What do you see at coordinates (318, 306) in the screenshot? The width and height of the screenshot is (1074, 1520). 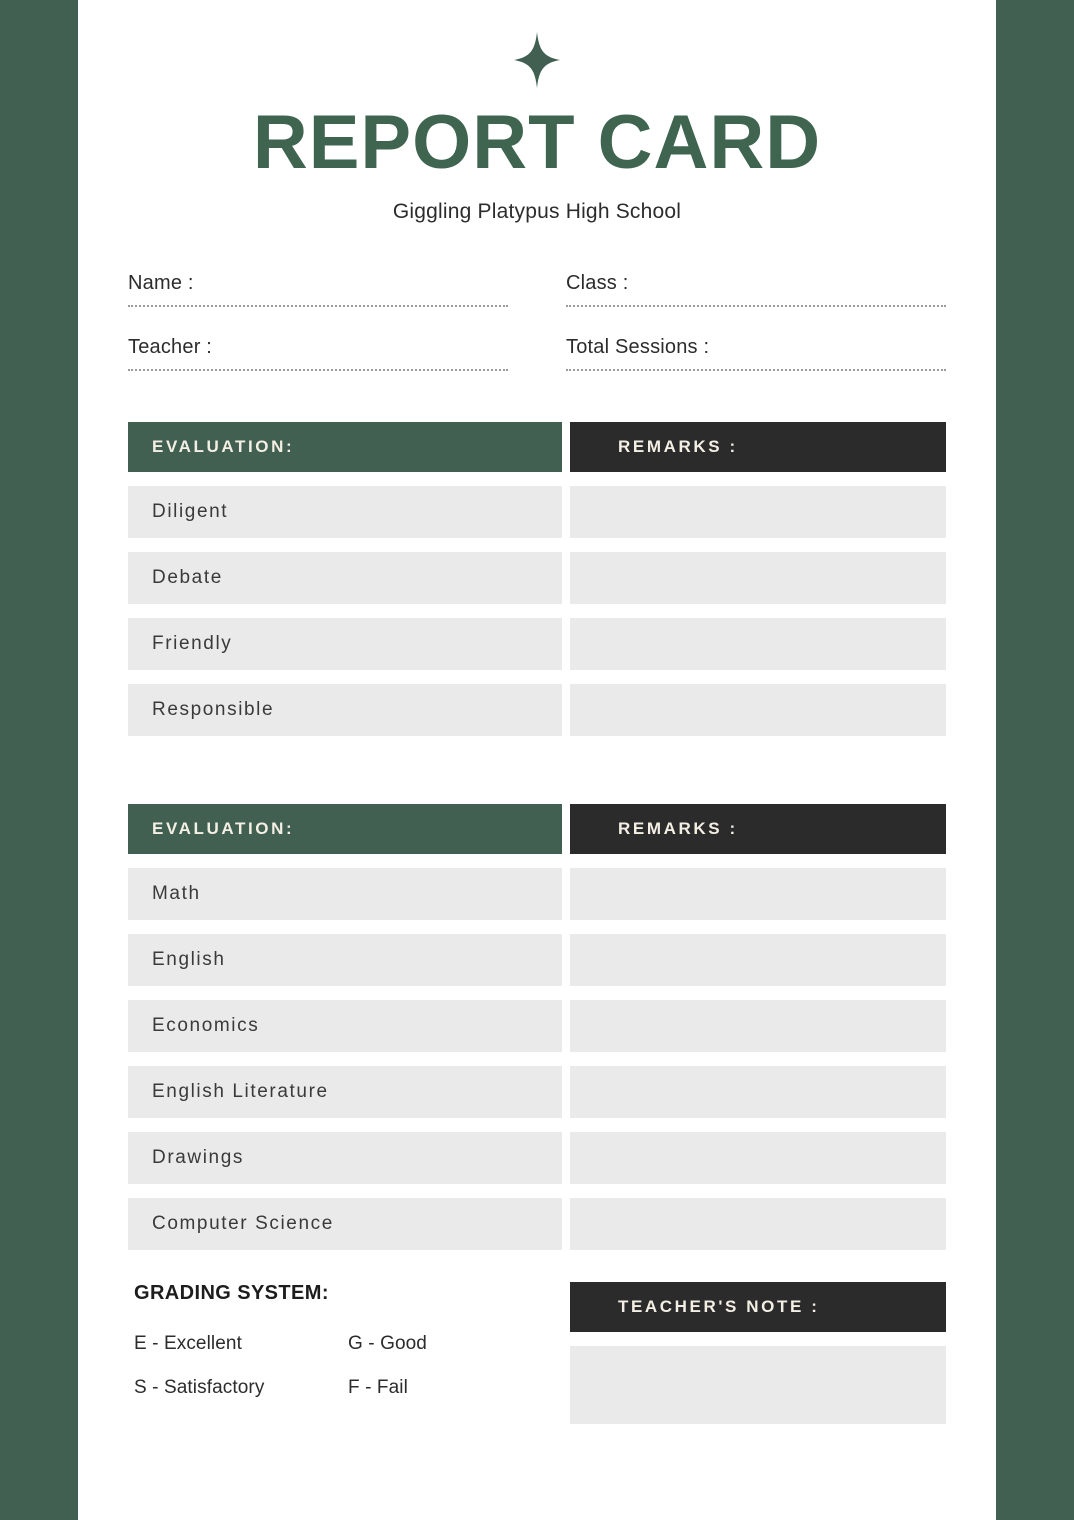 I see `field-name-input-line` at bounding box center [318, 306].